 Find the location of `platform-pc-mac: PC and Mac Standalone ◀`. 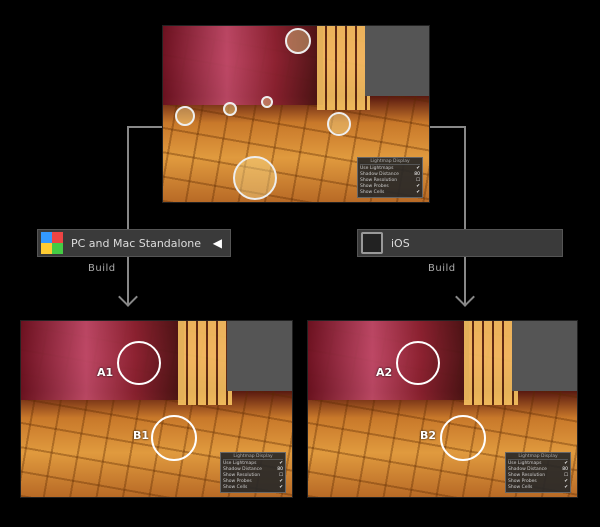

platform-pc-mac: PC and Mac Standalone ◀ is located at coordinates (134, 243).